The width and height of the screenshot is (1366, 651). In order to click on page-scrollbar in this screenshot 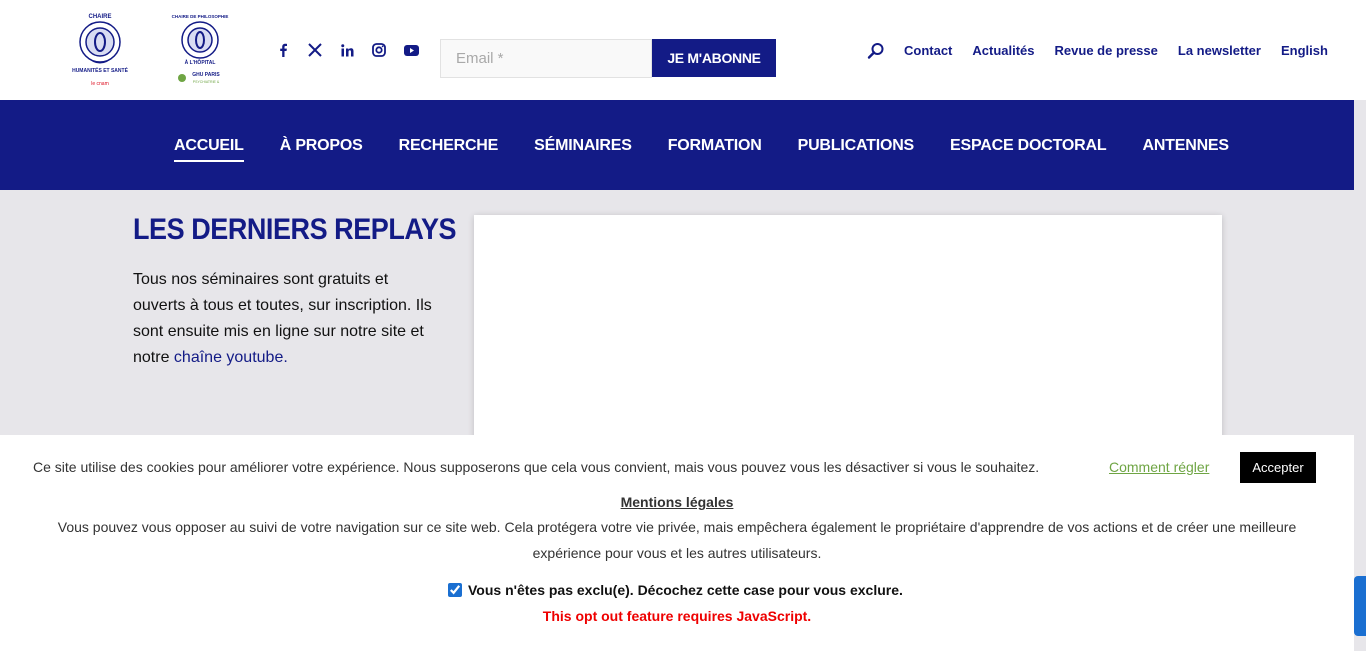, I will do `click(1360, 606)`.